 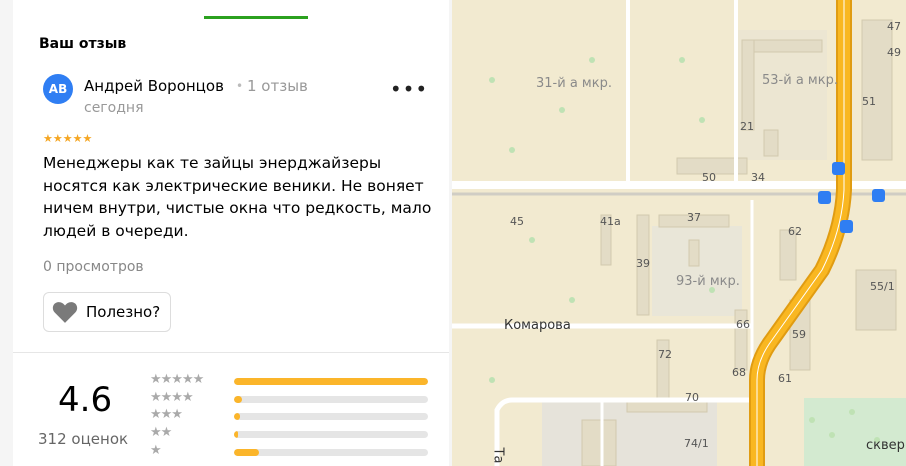 I want to click on house-number: 34, so click(x=758, y=177).